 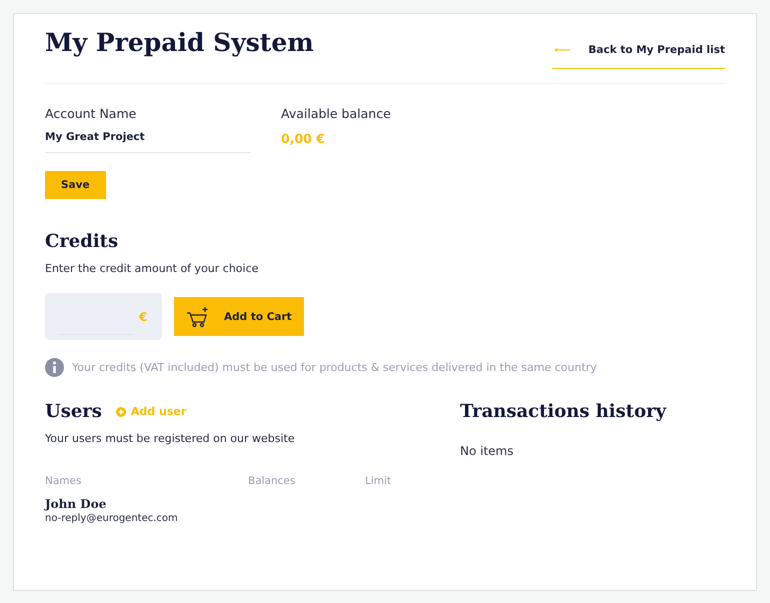 I want to click on info-icon, so click(x=54, y=367).